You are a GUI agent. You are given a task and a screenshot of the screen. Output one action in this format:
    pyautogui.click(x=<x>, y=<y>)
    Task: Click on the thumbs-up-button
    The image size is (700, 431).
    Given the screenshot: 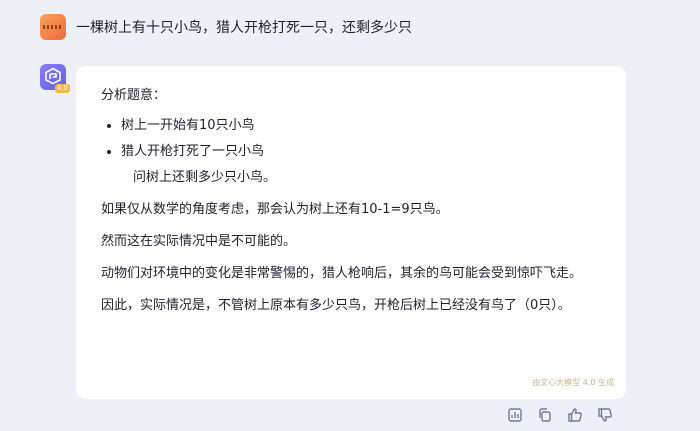 What is the action you would take?
    pyautogui.click(x=575, y=415)
    